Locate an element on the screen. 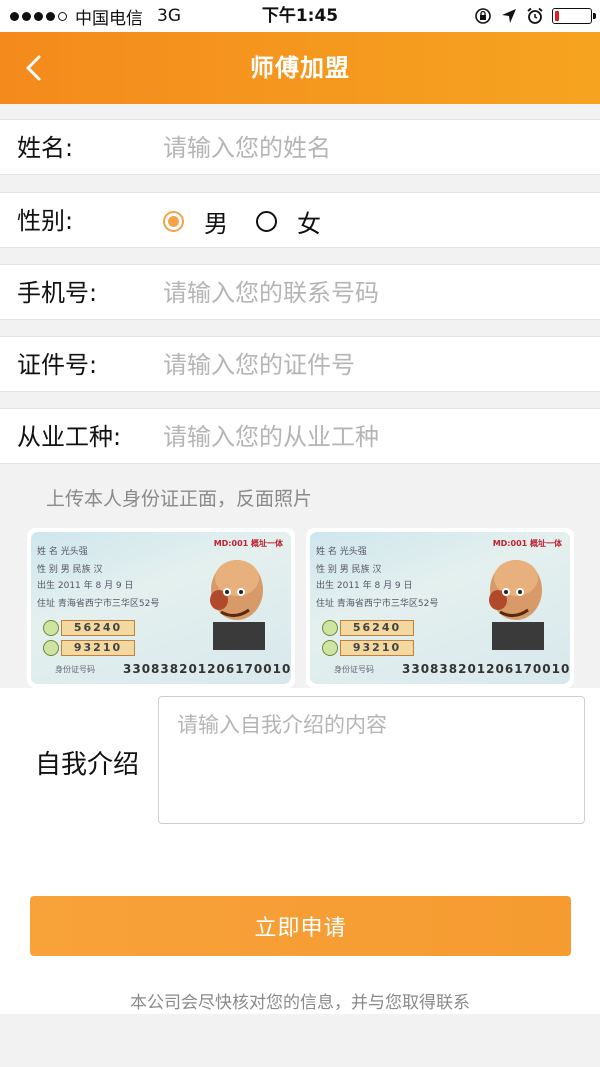  location-arrow-icon is located at coordinates (509, 16).